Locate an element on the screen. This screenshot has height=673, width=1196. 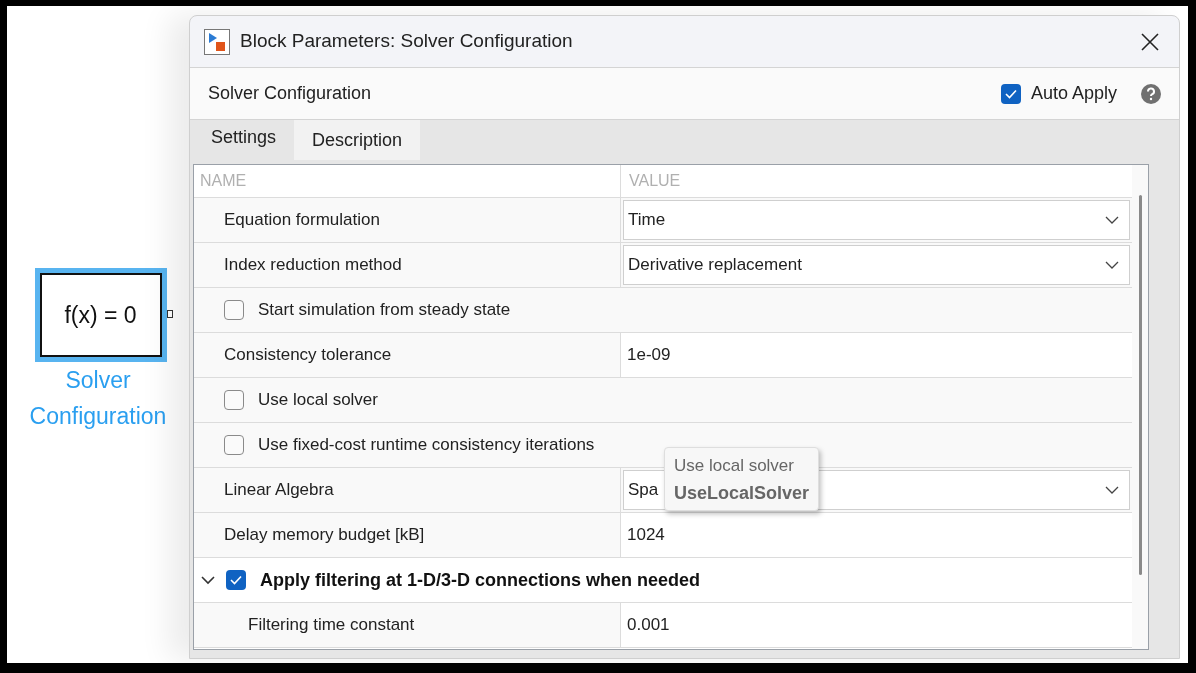
input-field: 0.001 is located at coordinates (876, 625).